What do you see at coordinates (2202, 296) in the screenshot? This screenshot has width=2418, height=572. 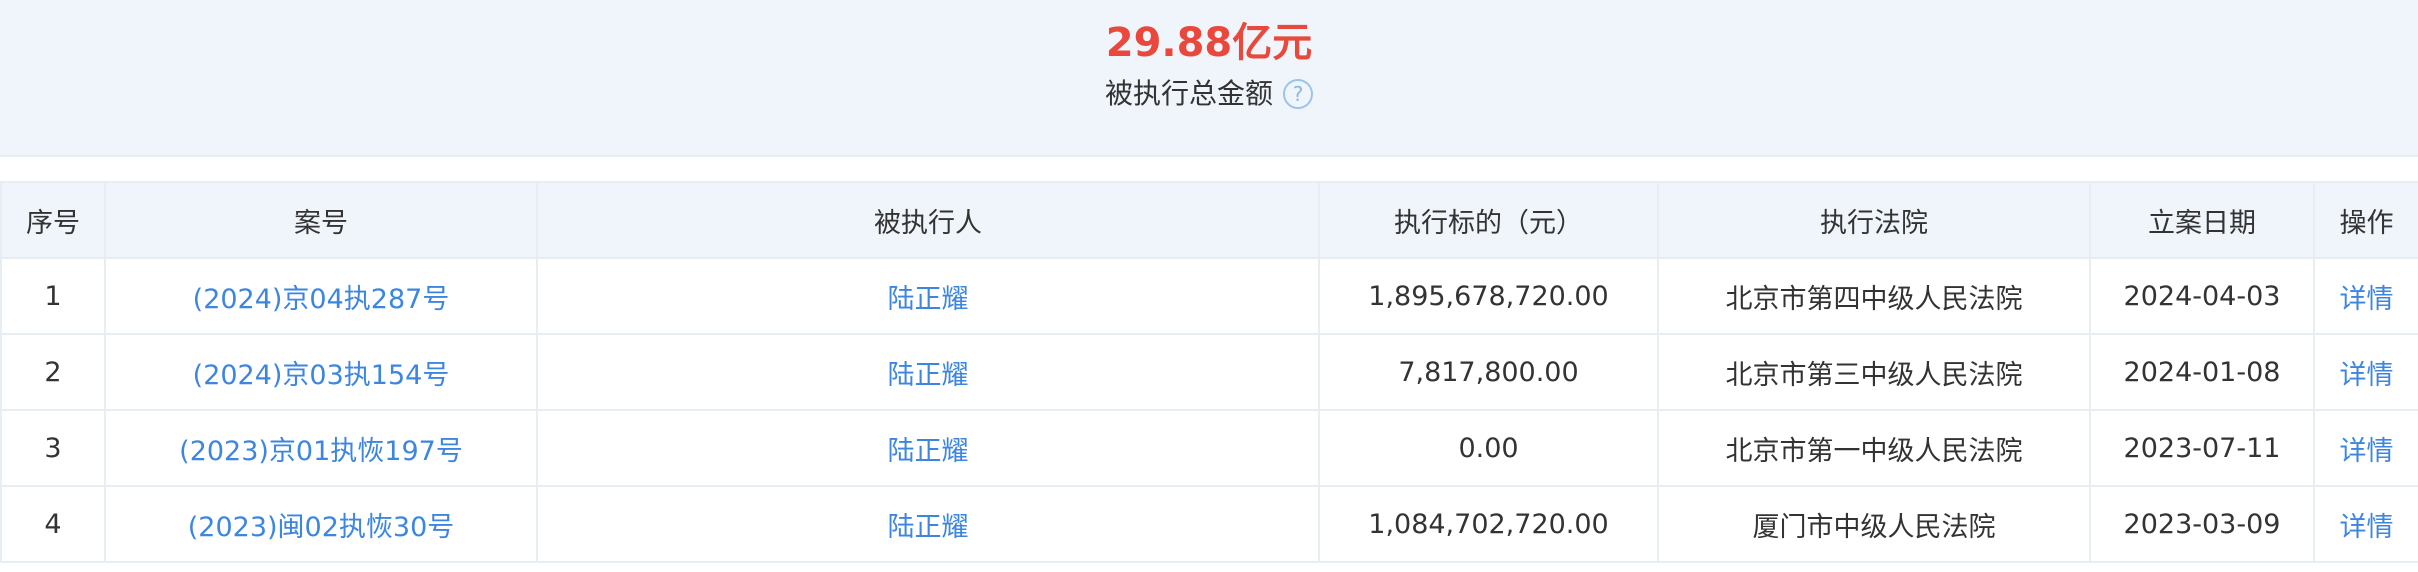 I see `row-date: 2024-04-03` at bounding box center [2202, 296].